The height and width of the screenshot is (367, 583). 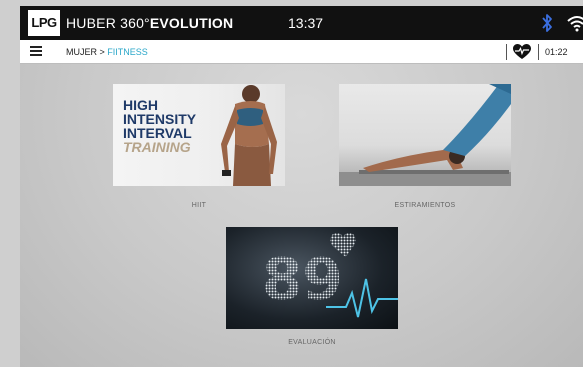 I want to click on tile-estiramientos: ESTIRAMIENTOS, so click(x=425, y=146).